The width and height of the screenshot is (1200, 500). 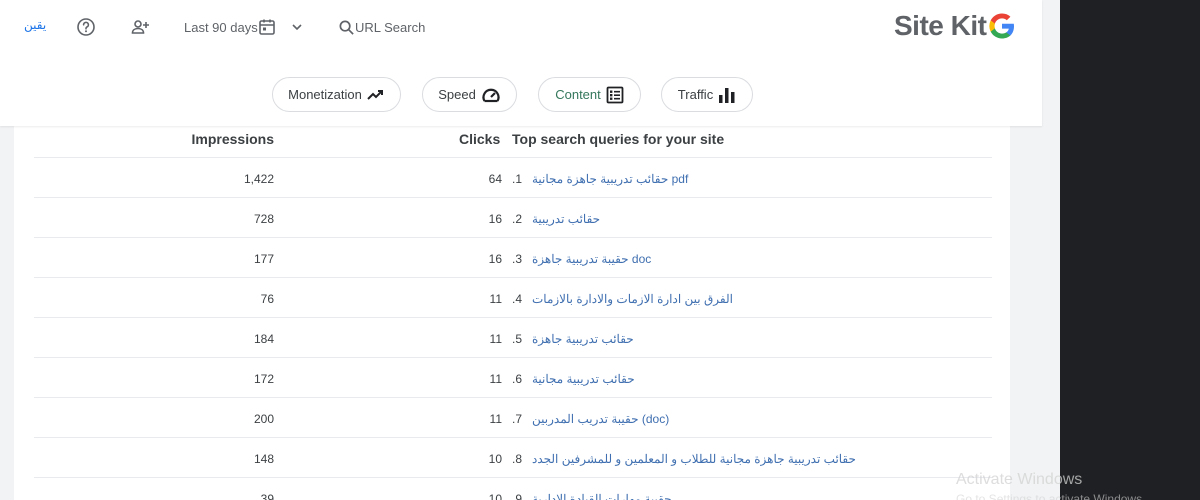 What do you see at coordinates (495, 179) in the screenshot?
I see `clicks-cell: 64` at bounding box center [495, 179].